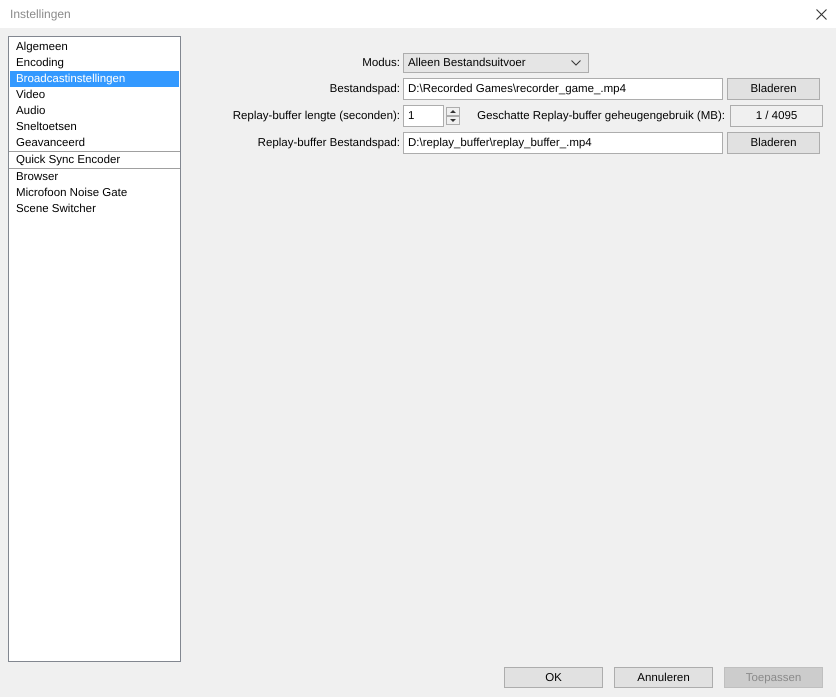  What do you see at coordinates (94, 177) in the screenshot?
I see `category-item: Browser` at bounding box center [94, 177].